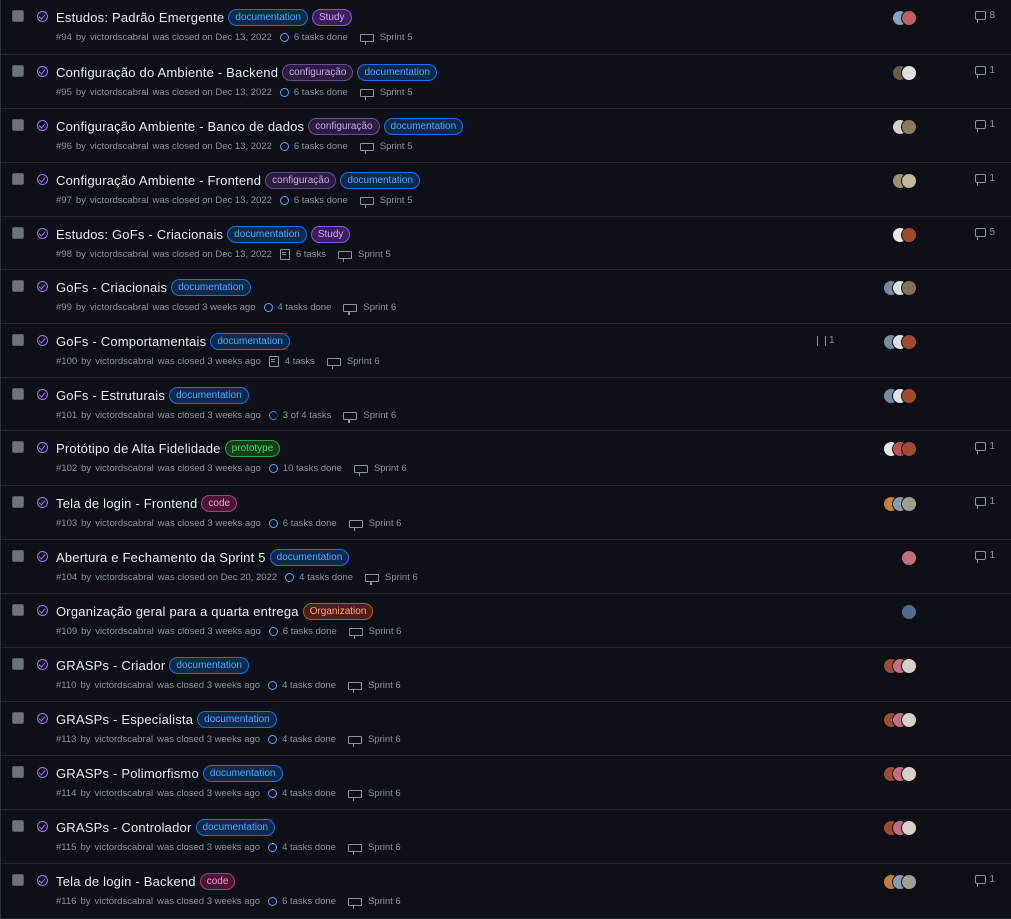 This screenshot has width=1011, height=919. I want to click on linked-pull-request: 1, so click(826, 340).